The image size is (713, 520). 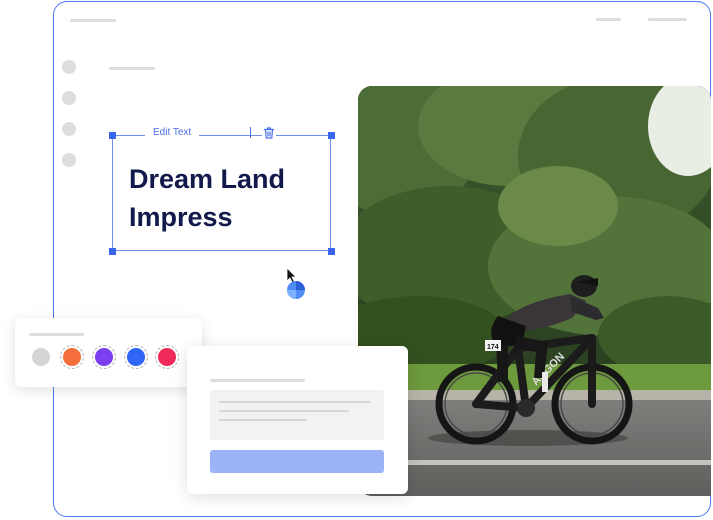 What do you see at coordinates (297, 286) in the screenshot?
I see `mouse-cursor-icon` at bounding box center [297, 286].